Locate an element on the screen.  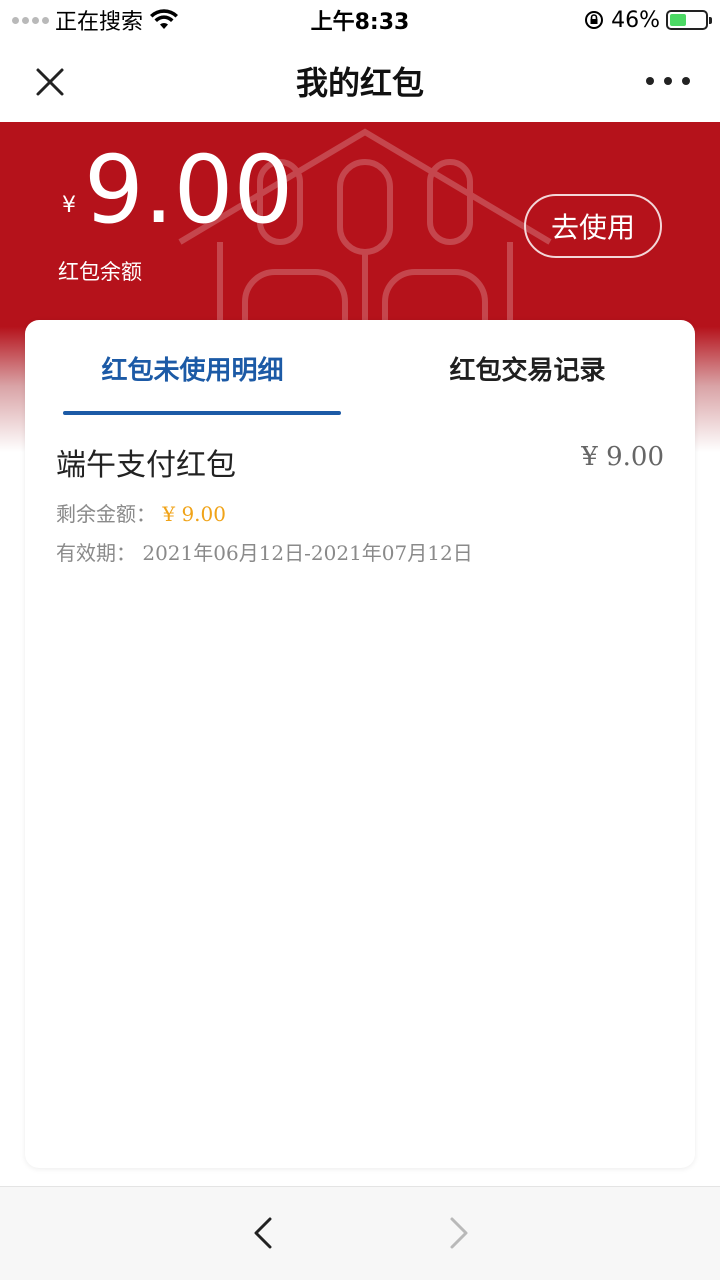
tab-transaction-records: 红包交易记录 is located at coordinates (527, 368).